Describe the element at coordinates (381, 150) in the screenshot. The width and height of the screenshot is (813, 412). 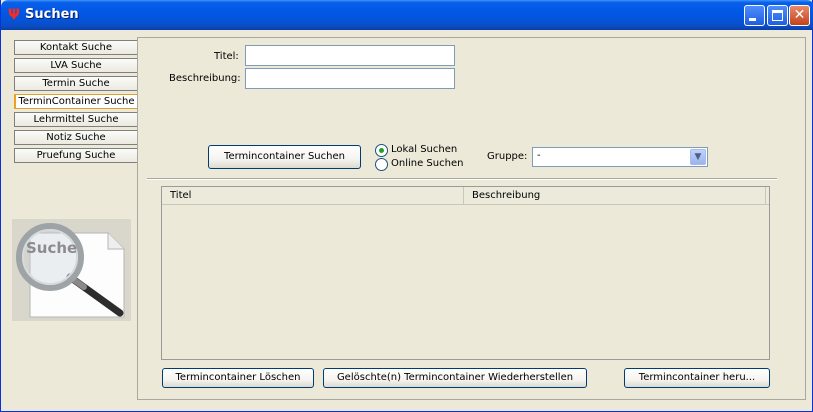
I see `radio-lokal-suchen` at that location.